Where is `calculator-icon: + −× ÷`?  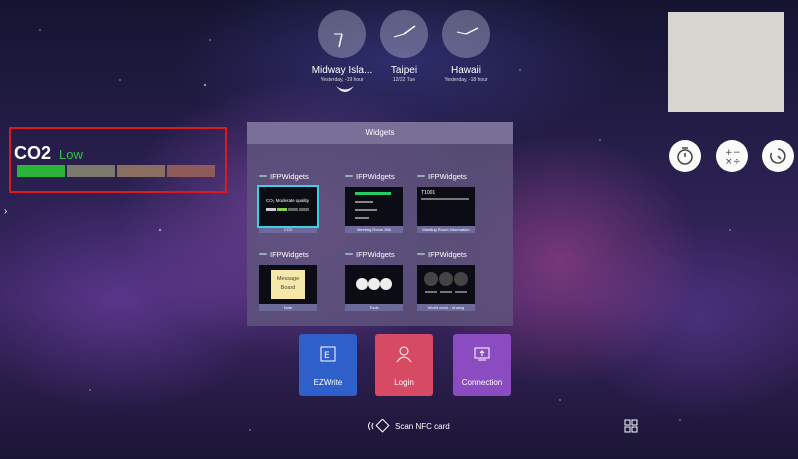 calculator-icon: + −× ÷ is located at coordinates (733, 157).